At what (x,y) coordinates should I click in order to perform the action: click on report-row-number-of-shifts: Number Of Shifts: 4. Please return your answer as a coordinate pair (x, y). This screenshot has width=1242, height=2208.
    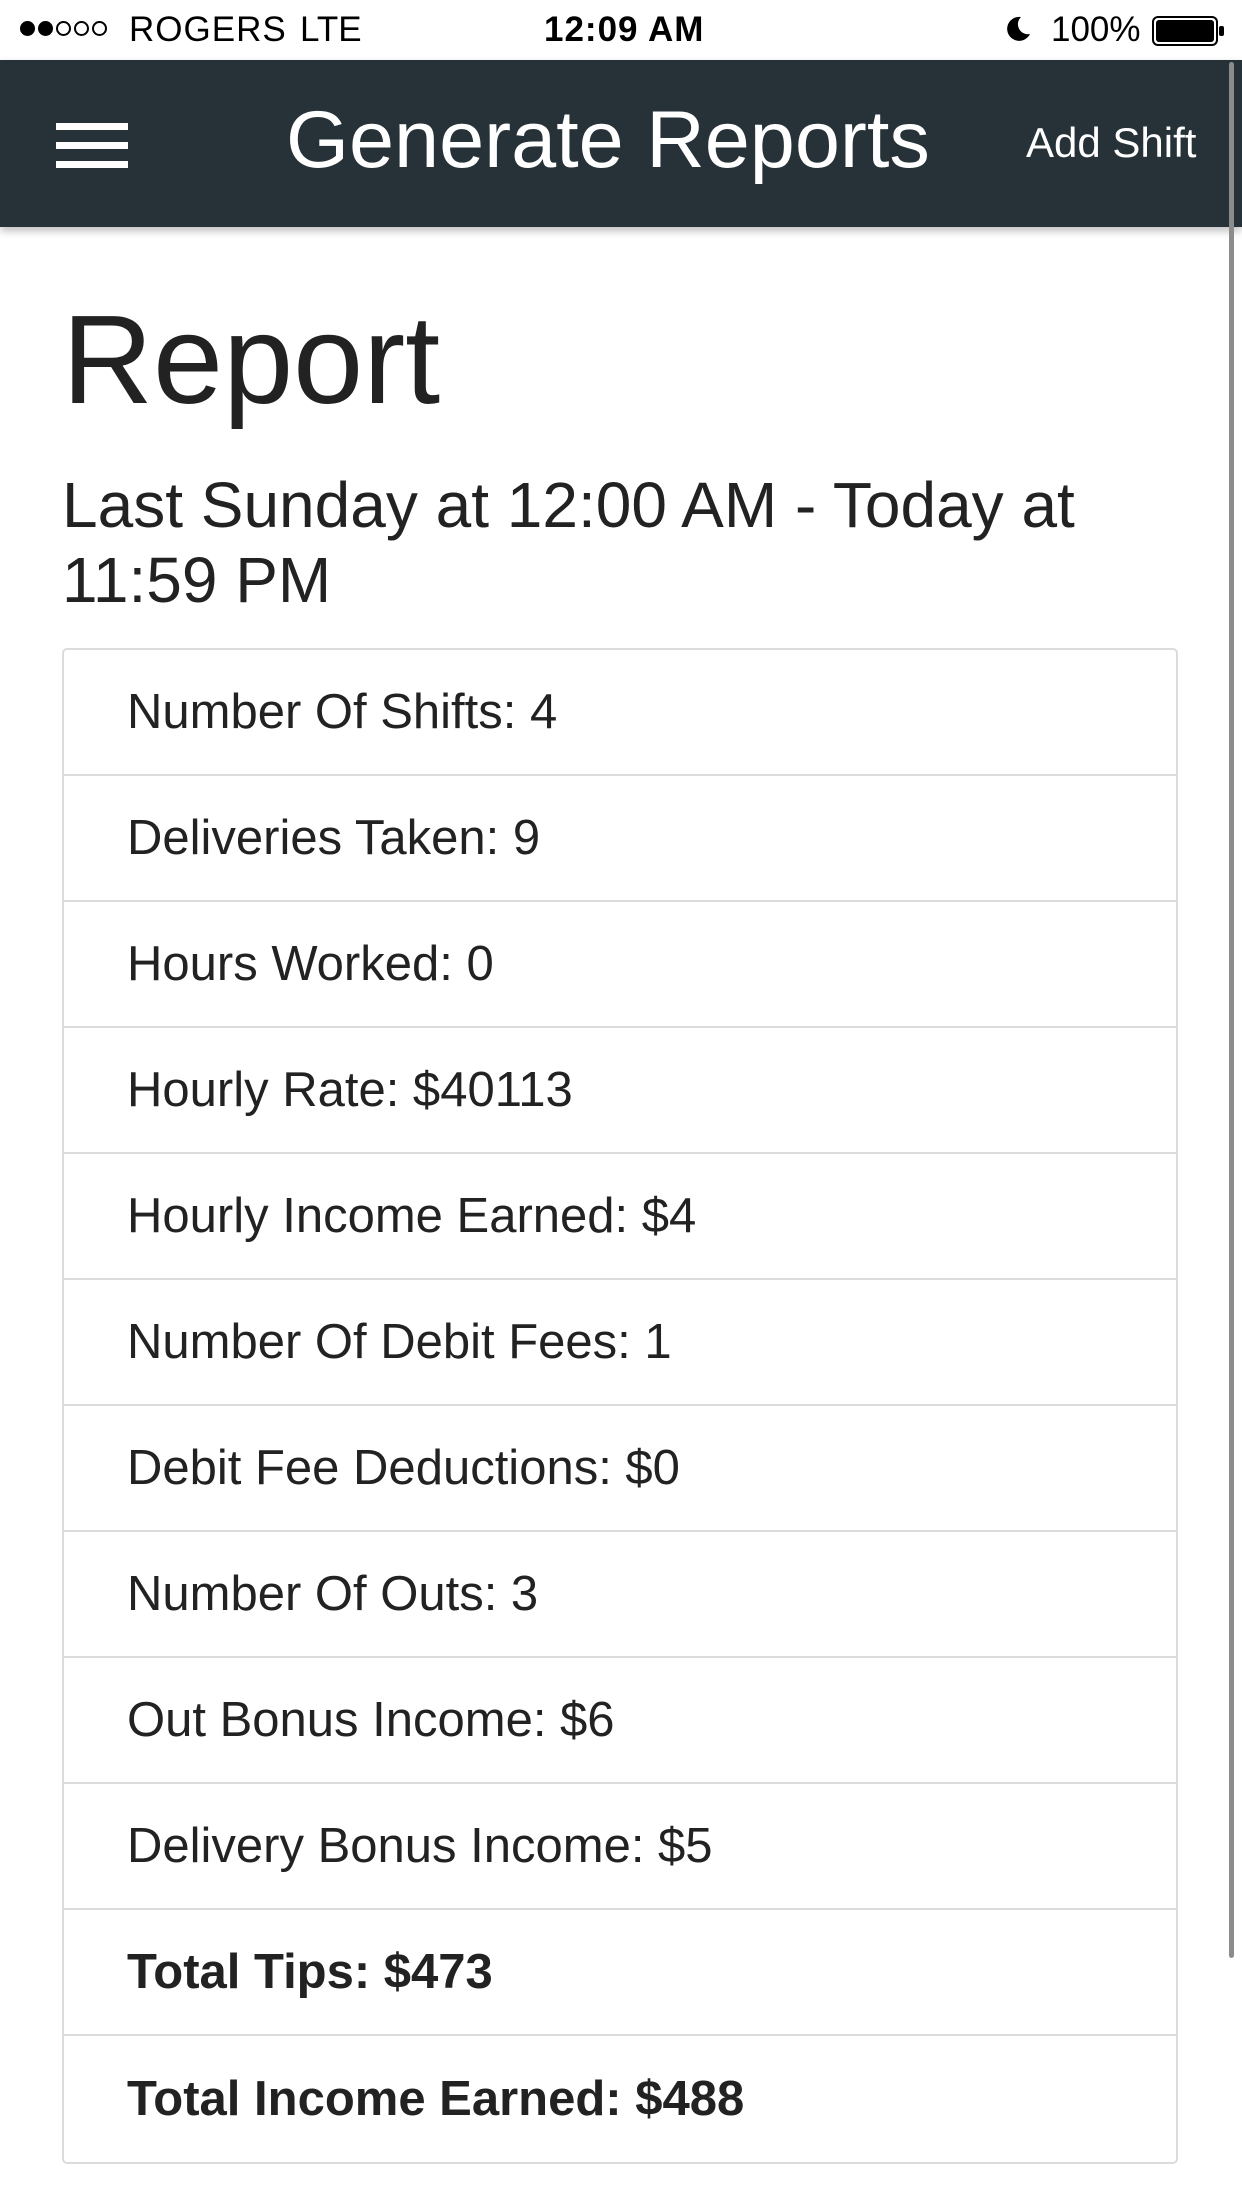
    Looking at the image, I should click on (620, 713).